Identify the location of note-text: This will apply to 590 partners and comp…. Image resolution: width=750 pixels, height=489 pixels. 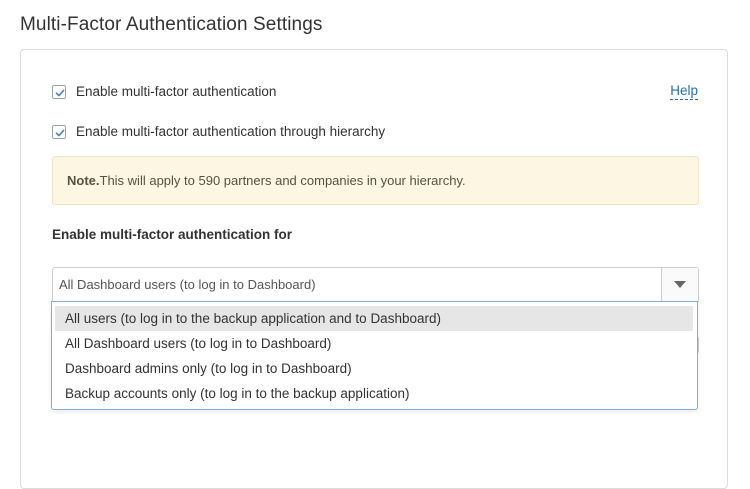
(282, 180).